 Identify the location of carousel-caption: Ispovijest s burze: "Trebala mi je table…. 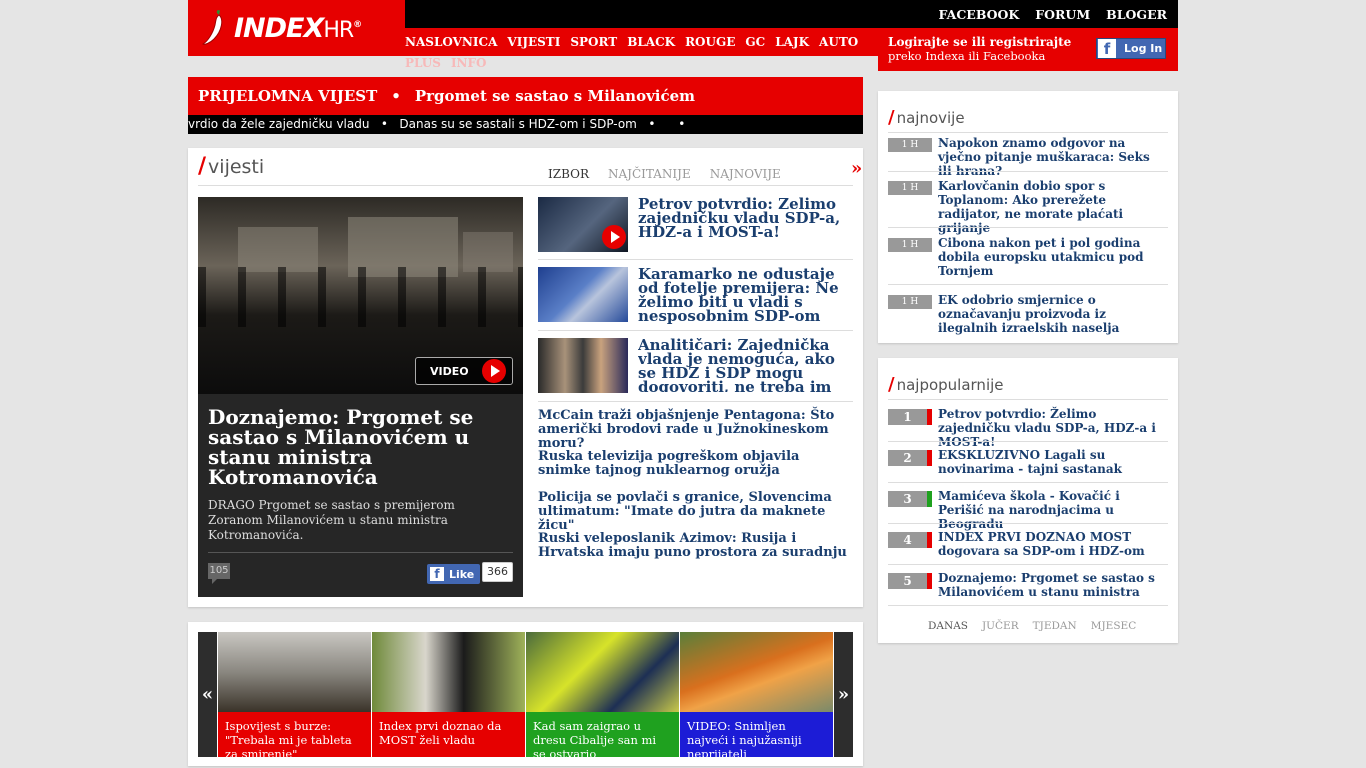
(294, 734).